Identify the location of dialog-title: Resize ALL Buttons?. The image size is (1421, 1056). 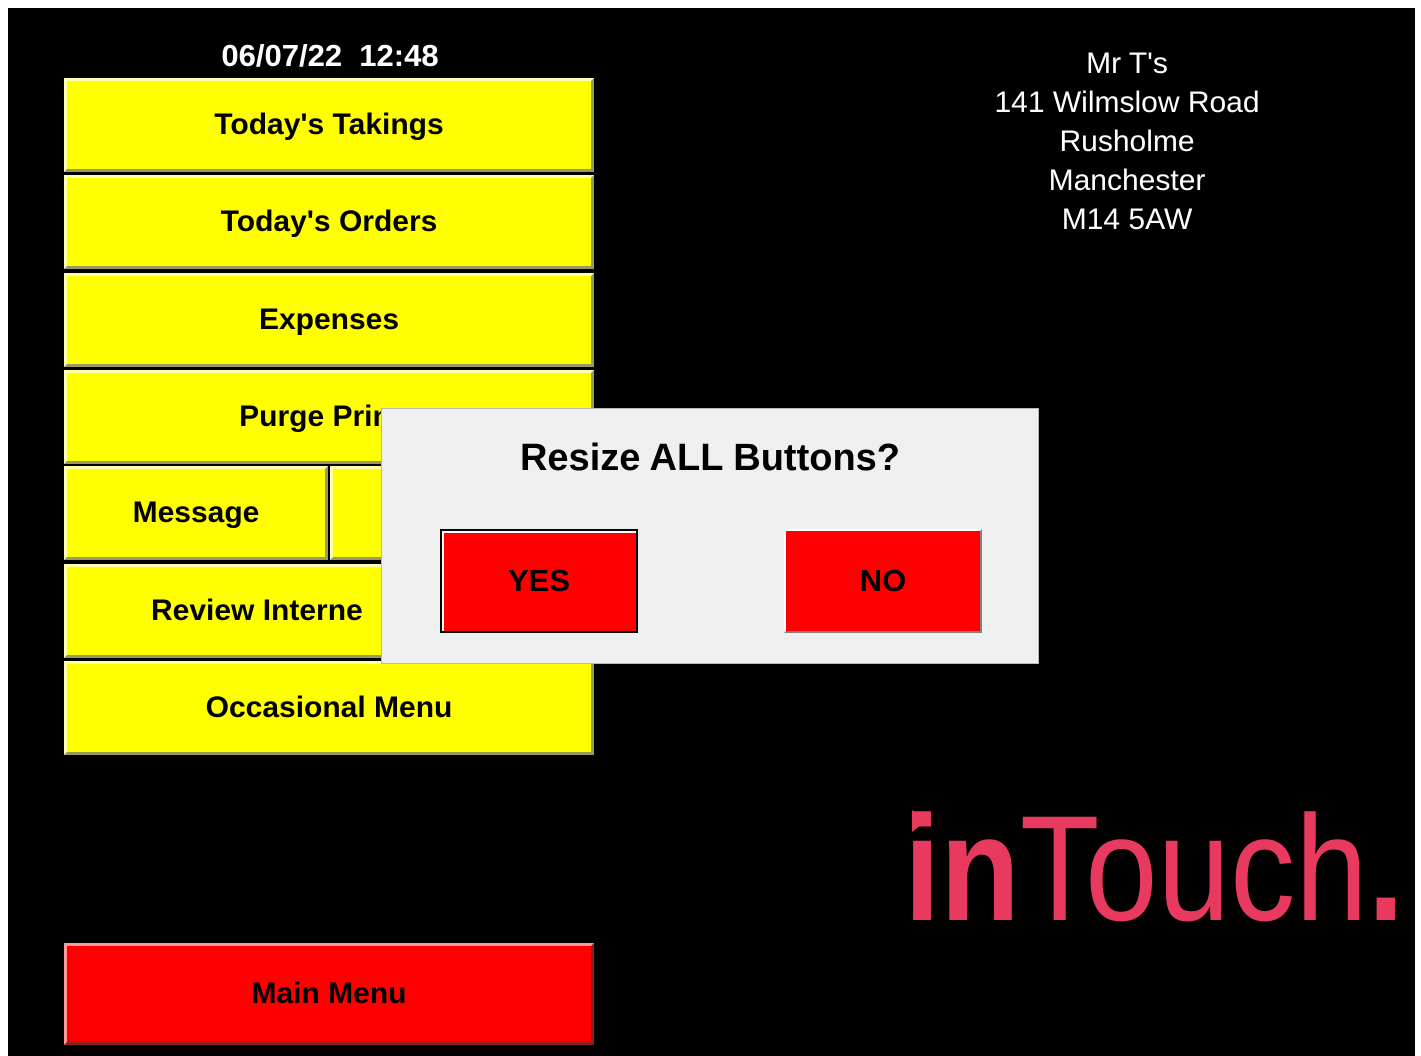
(710, 458).